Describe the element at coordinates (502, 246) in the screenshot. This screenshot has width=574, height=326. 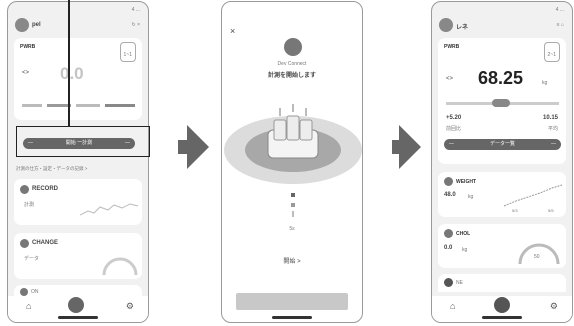
I see `chol-card: CHOL 0.0 kg 50` at that location.